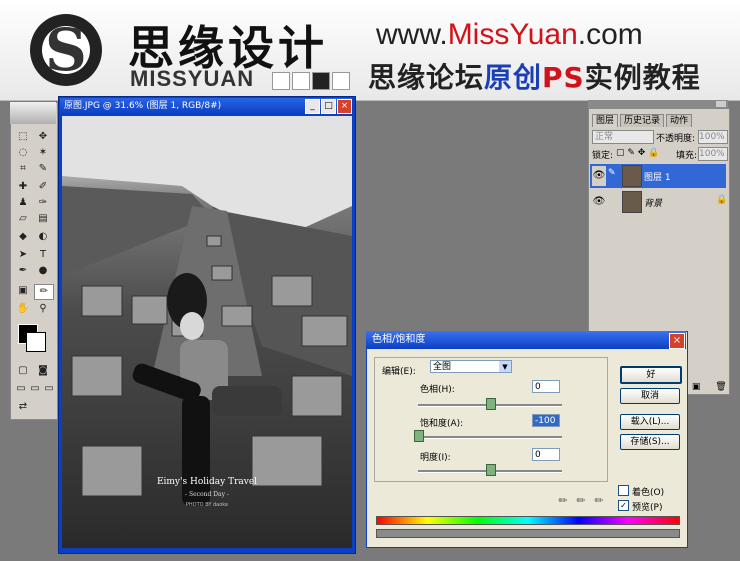 The width and height of the screenshot is (740, 561). Describe the element at coordinates (442, 424) in the screenshot. I see `saturation-label: 饱和度(A):` at that location.